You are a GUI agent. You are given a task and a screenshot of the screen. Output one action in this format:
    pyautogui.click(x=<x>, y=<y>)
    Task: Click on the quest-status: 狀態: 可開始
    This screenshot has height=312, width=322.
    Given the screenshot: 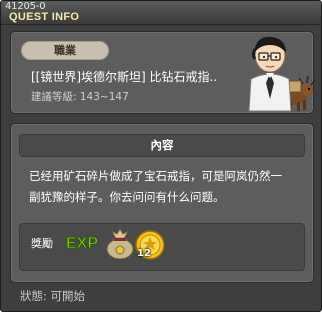 What is the action you would take?
    pyautogui.click(x=53, y=296)
    